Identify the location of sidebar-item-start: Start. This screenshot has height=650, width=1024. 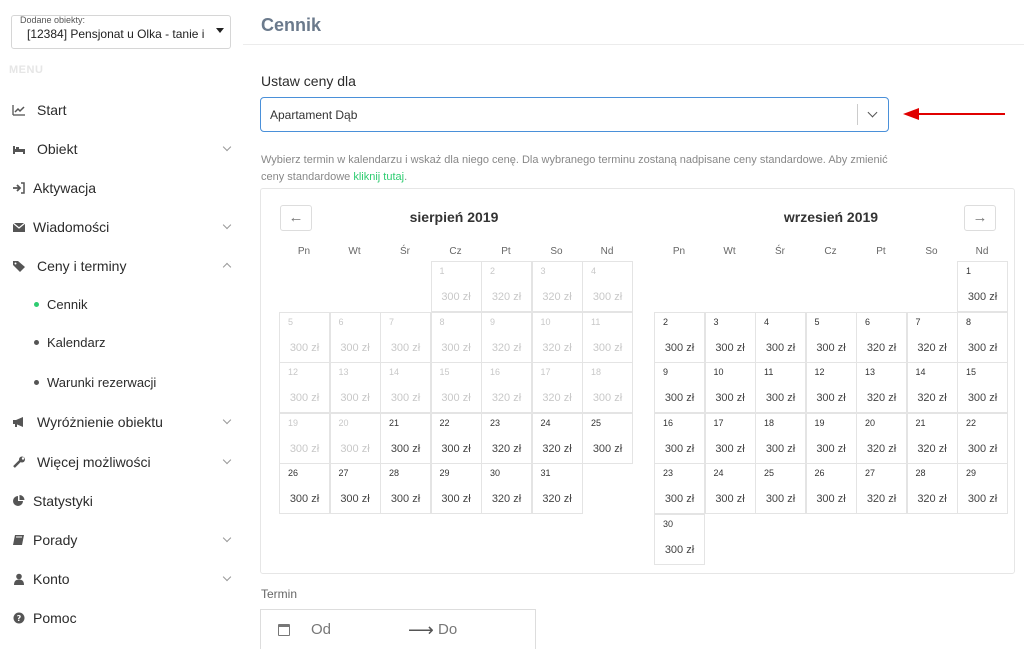
(121, 110).